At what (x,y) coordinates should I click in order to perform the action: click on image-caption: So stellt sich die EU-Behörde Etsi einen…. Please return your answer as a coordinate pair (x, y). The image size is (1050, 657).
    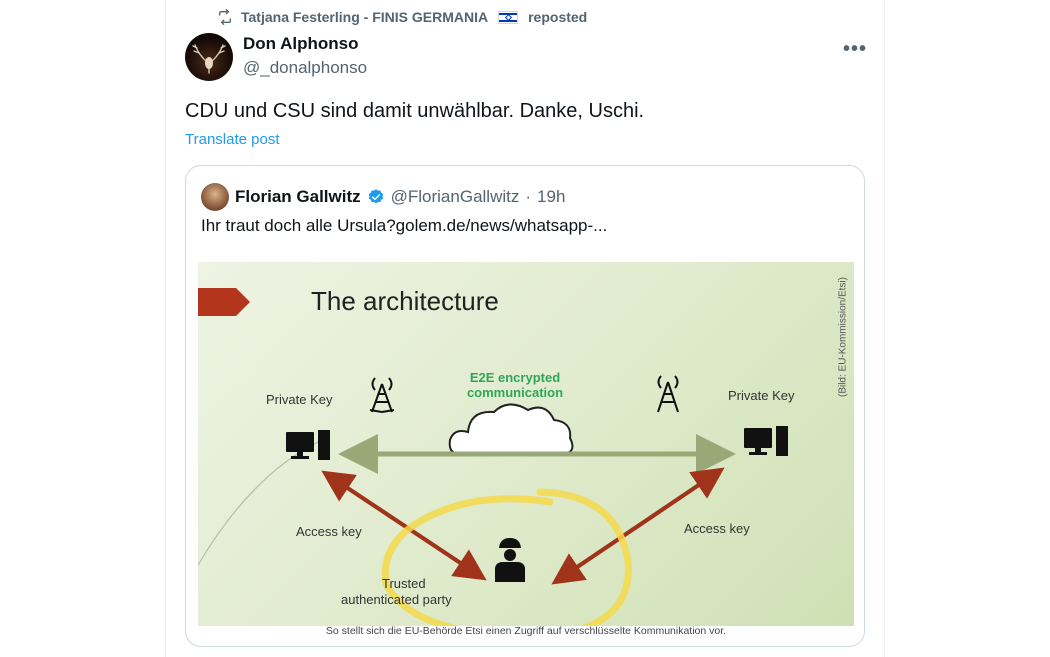
    Looking at the image, I should click on (526, 631).